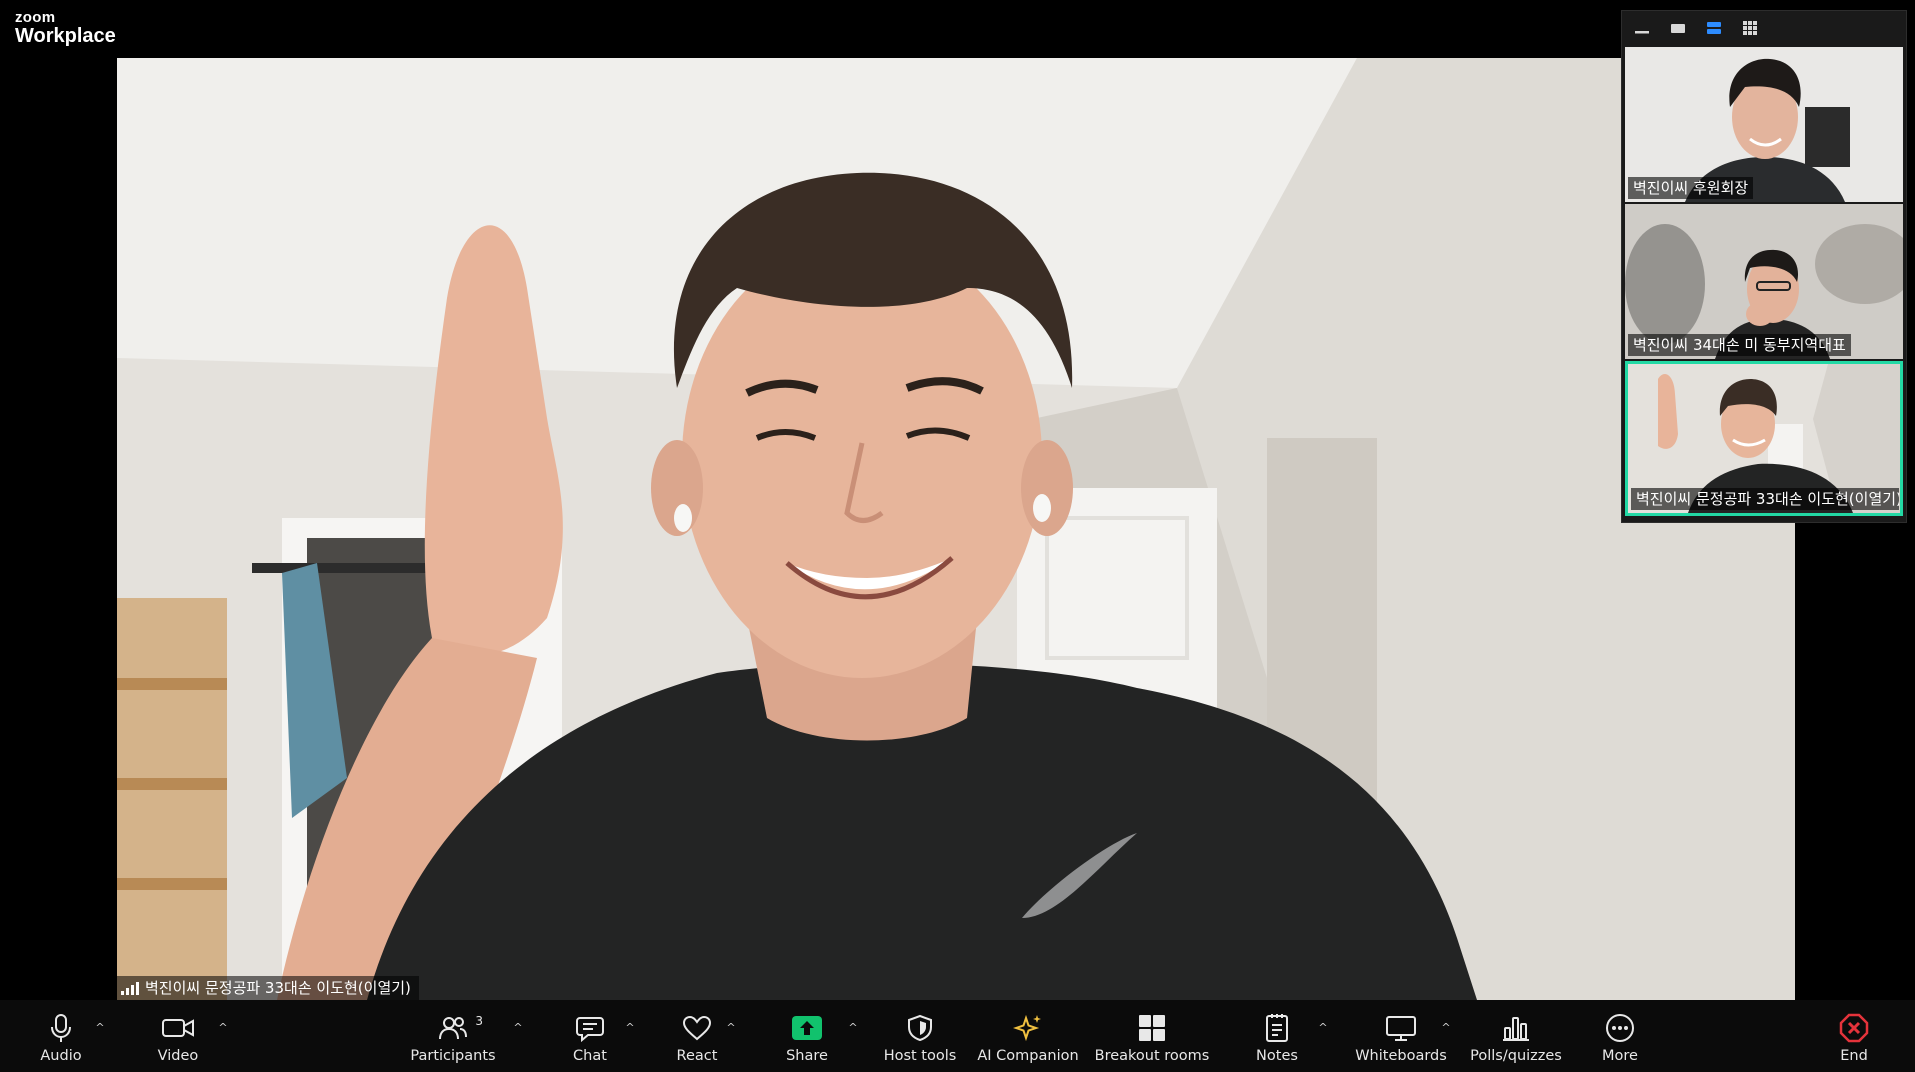  I want to click on notes-label: Notes, so click(1277, 1056).